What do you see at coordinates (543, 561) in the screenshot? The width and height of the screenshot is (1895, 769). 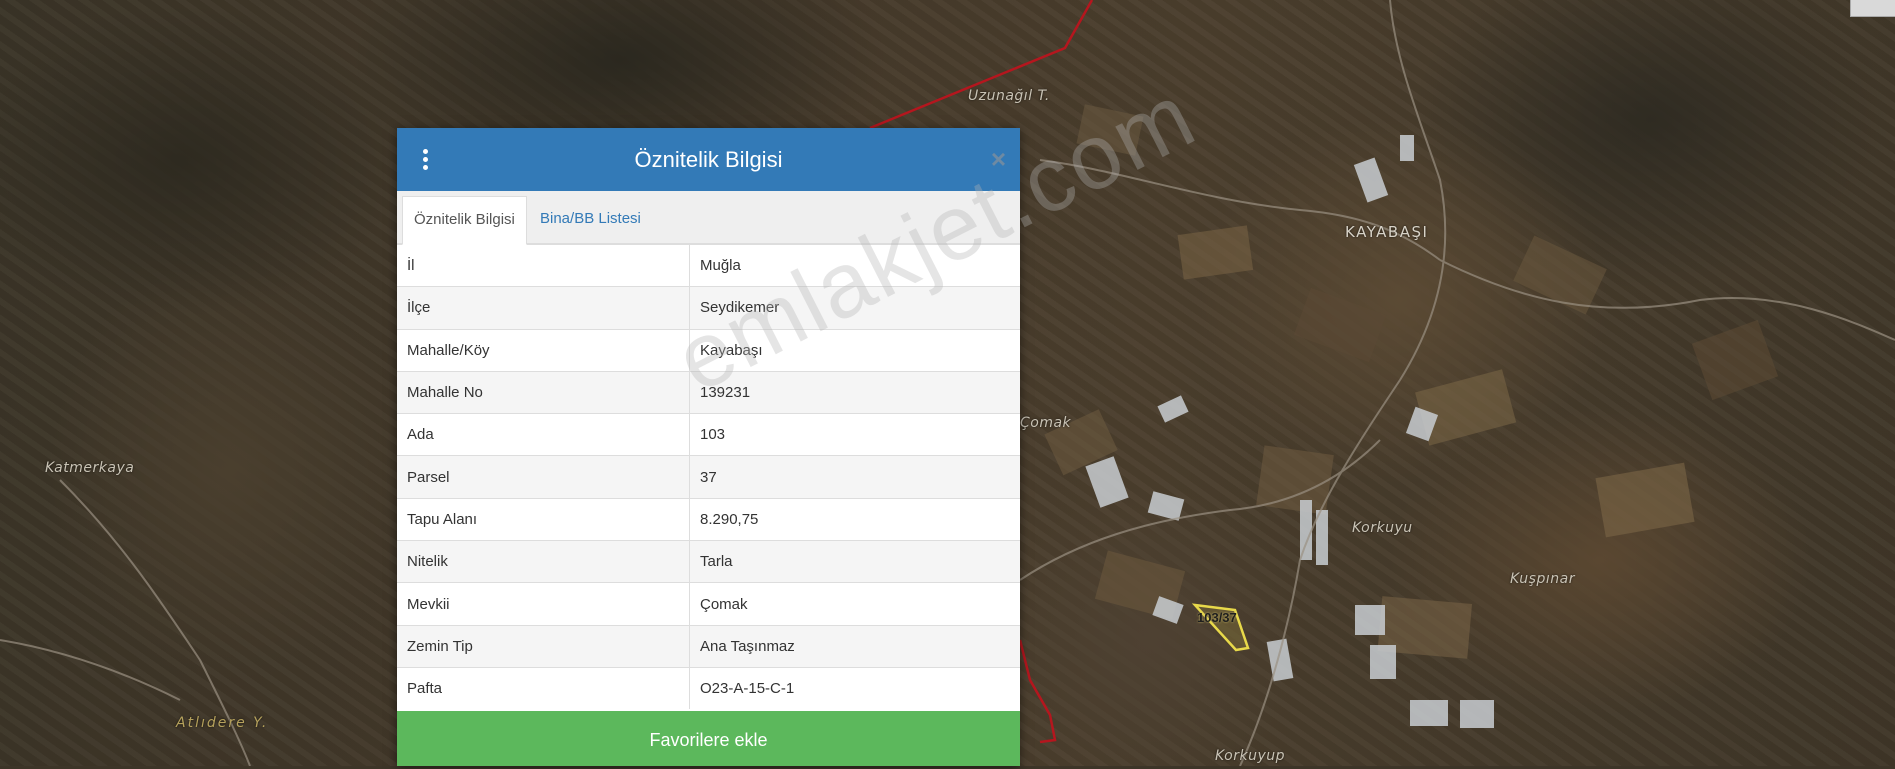 I see `attribute-key: Nitelik` at bounding box center [543, 561].